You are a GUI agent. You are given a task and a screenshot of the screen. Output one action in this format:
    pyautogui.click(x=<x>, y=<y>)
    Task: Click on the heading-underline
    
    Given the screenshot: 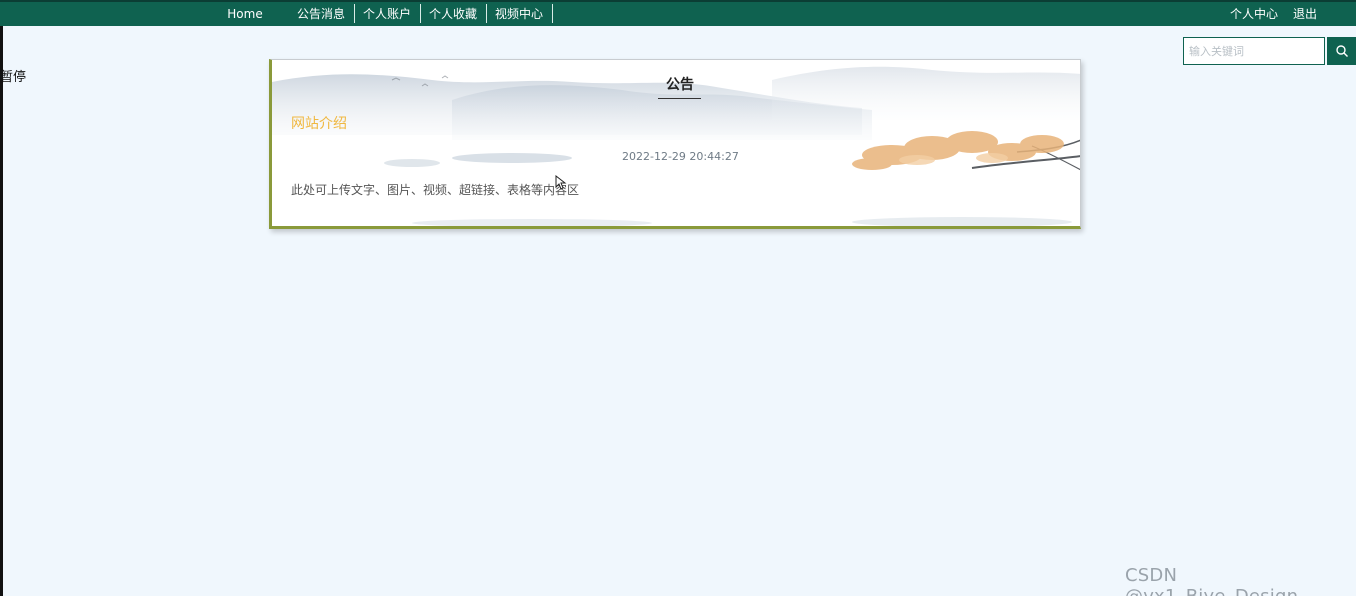 What is the action you would take?
    pyautogui.click(x=679, y=98)
    